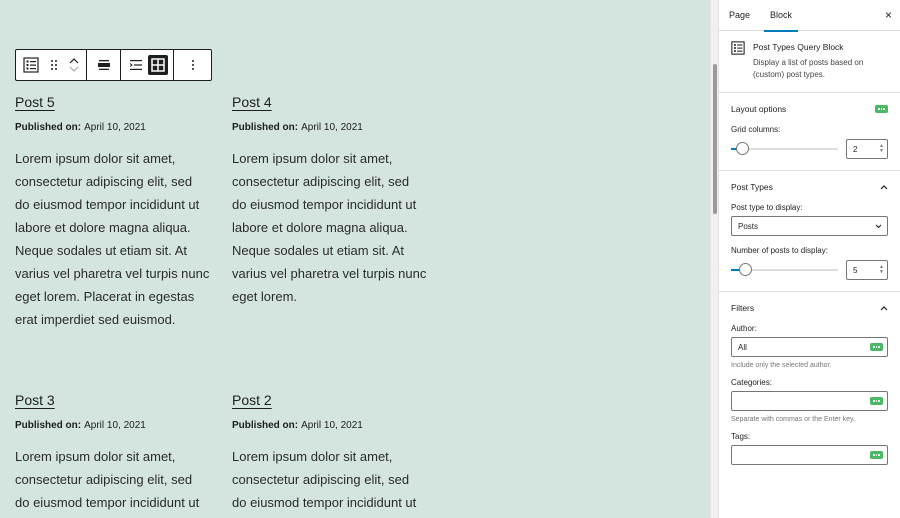  Describe the element at coordinates (878, 226) in the screenshot. I see `chevron-down-icon` at that location.